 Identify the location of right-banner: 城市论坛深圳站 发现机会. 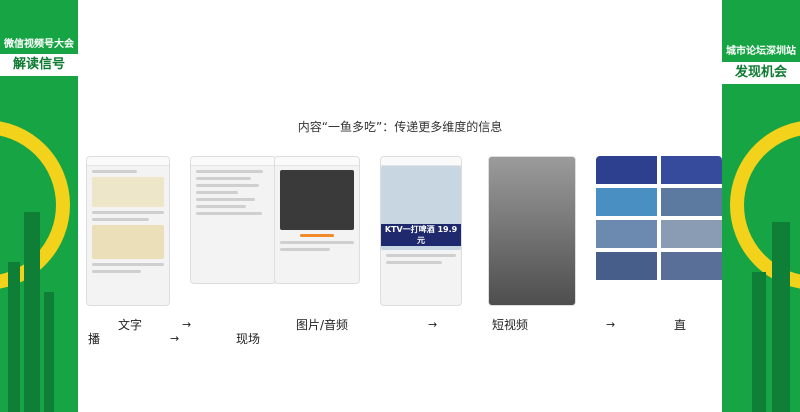
(761, 206).